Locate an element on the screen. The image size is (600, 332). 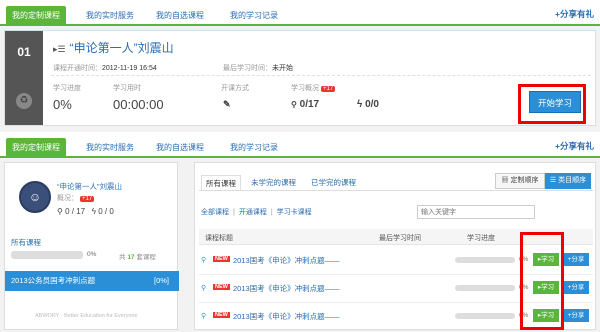
tab-elective-courses-2: 我的自选课程 is located at coordinates (180, 148).